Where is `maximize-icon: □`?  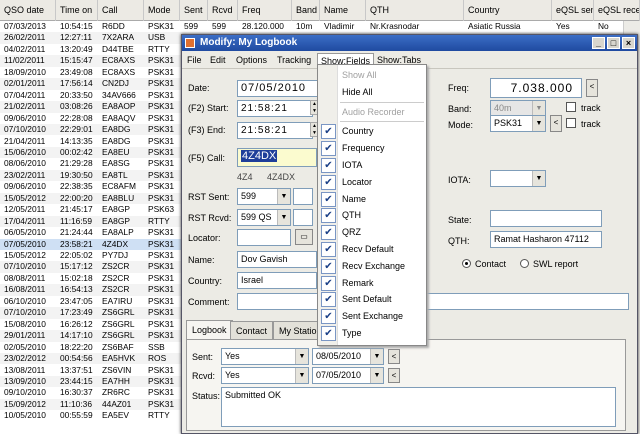 maximize-icon: □ is located at coordinates (613, 43).